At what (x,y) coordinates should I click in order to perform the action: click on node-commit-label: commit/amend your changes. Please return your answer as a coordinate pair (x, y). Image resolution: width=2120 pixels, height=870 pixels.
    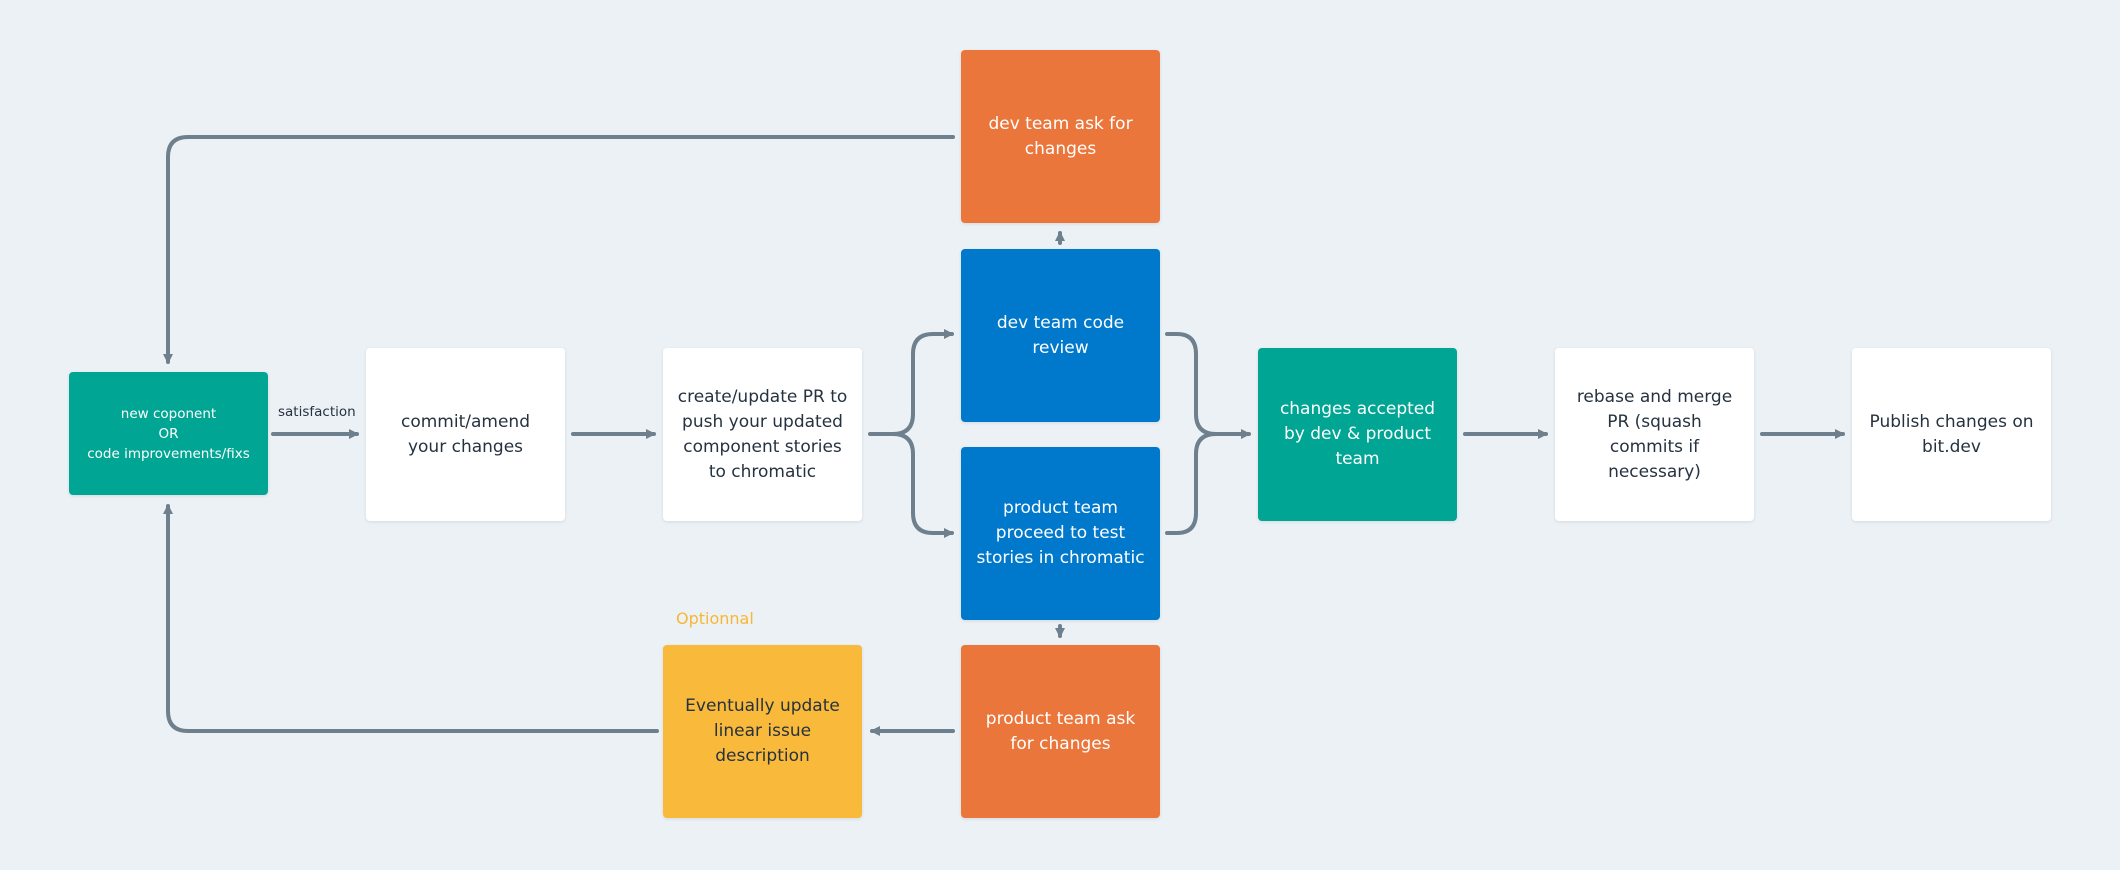
    Looking at the image, I should click on (465, 434).